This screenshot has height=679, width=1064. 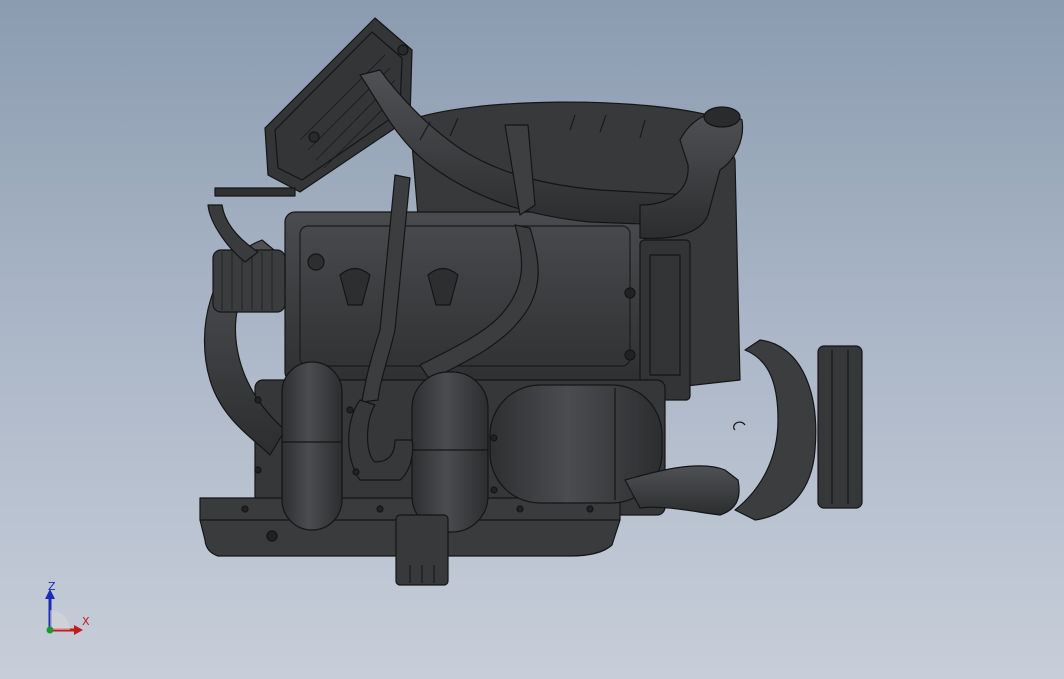 What do you see at coordinates (86, 621) in the screenshot?
I see `x-axis-label: X` at bounding box center [86, 621].